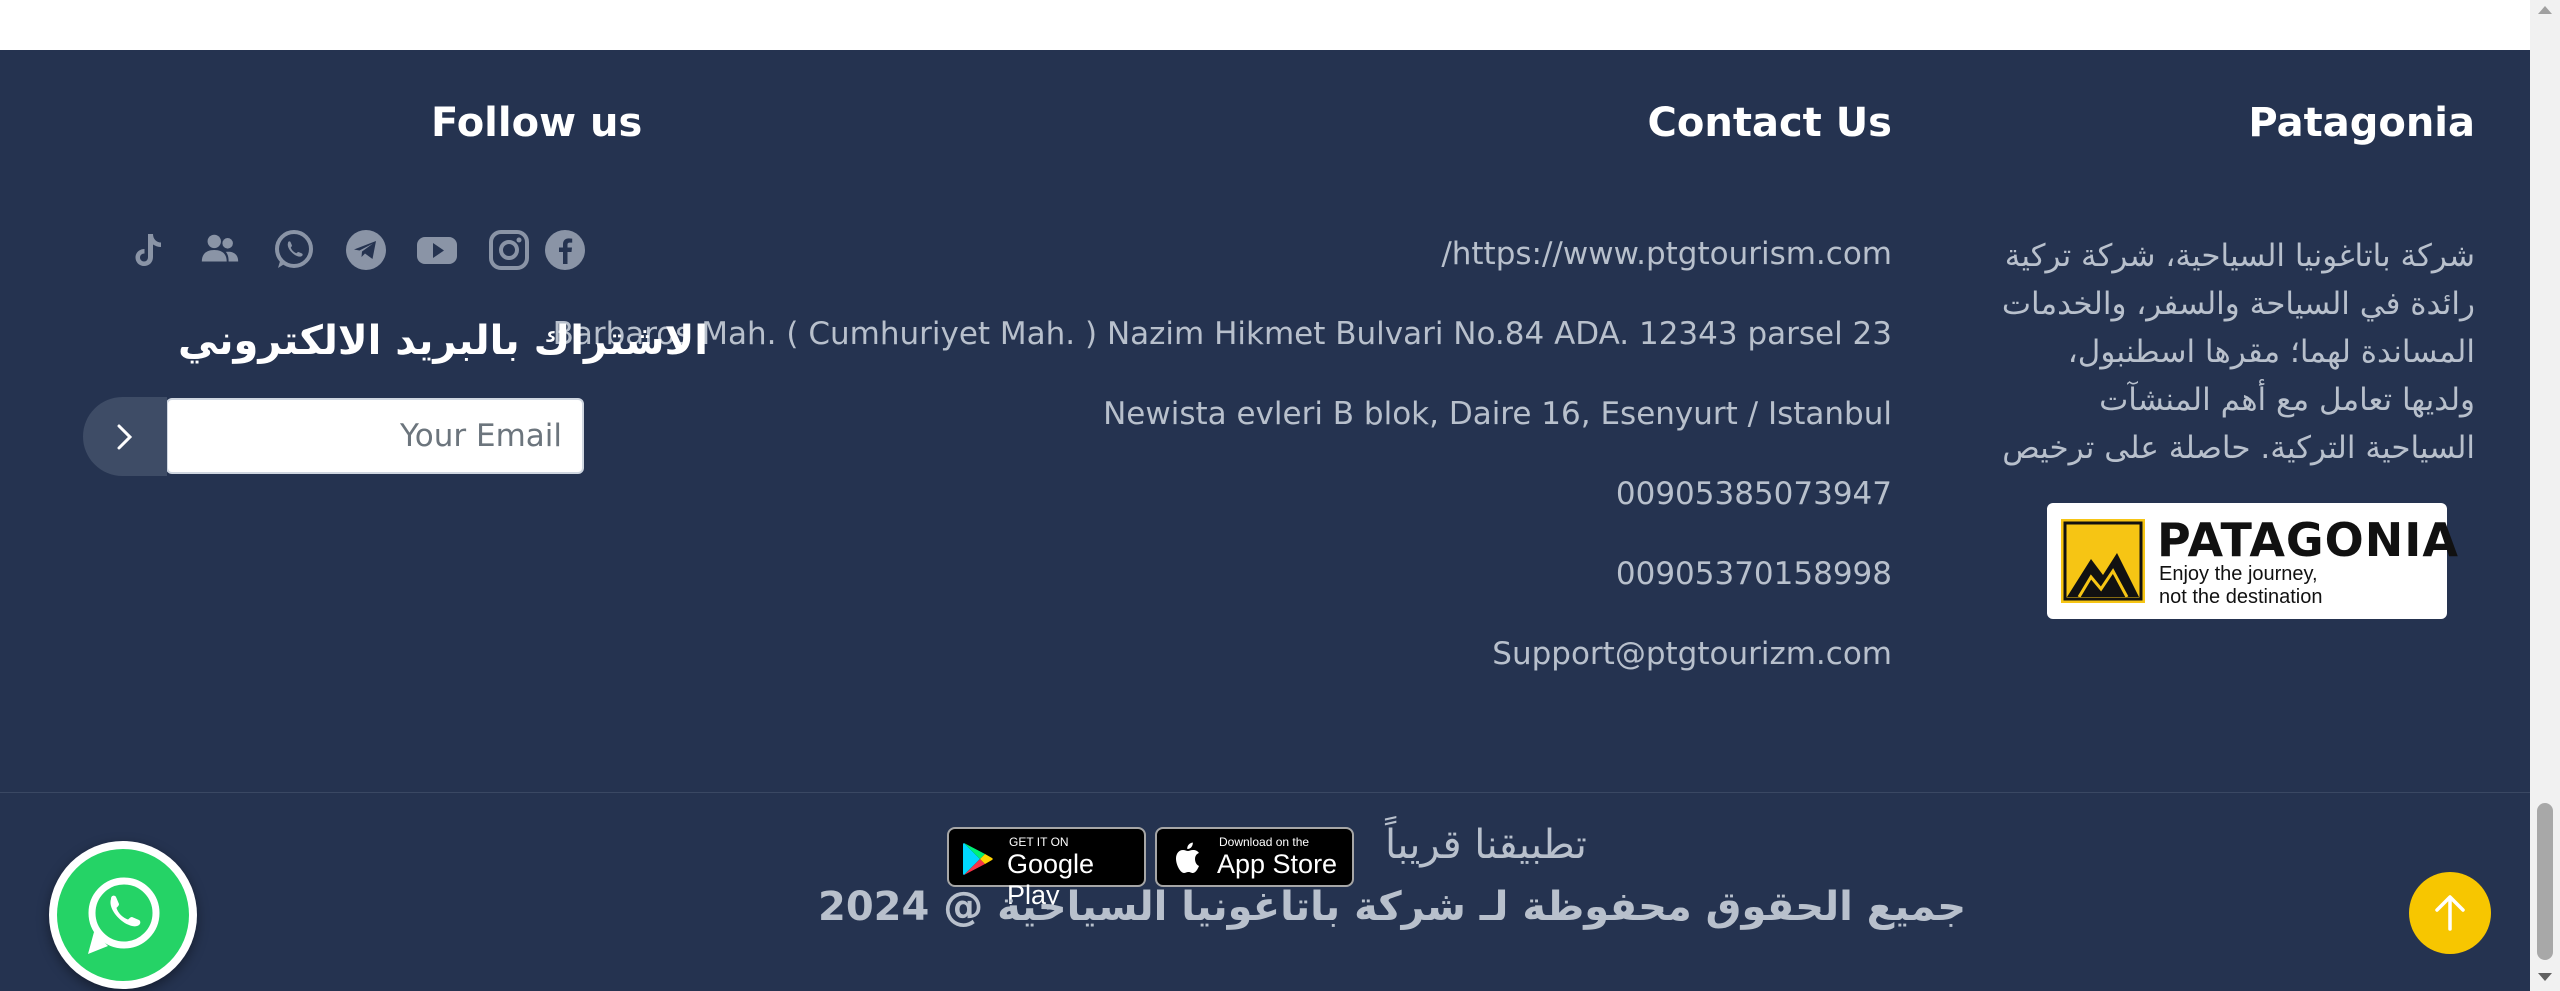 Image resolution: width=2560 pixels, height=991 pixels. I want to click on contact-title: Contact Us, so click(1769, 123).